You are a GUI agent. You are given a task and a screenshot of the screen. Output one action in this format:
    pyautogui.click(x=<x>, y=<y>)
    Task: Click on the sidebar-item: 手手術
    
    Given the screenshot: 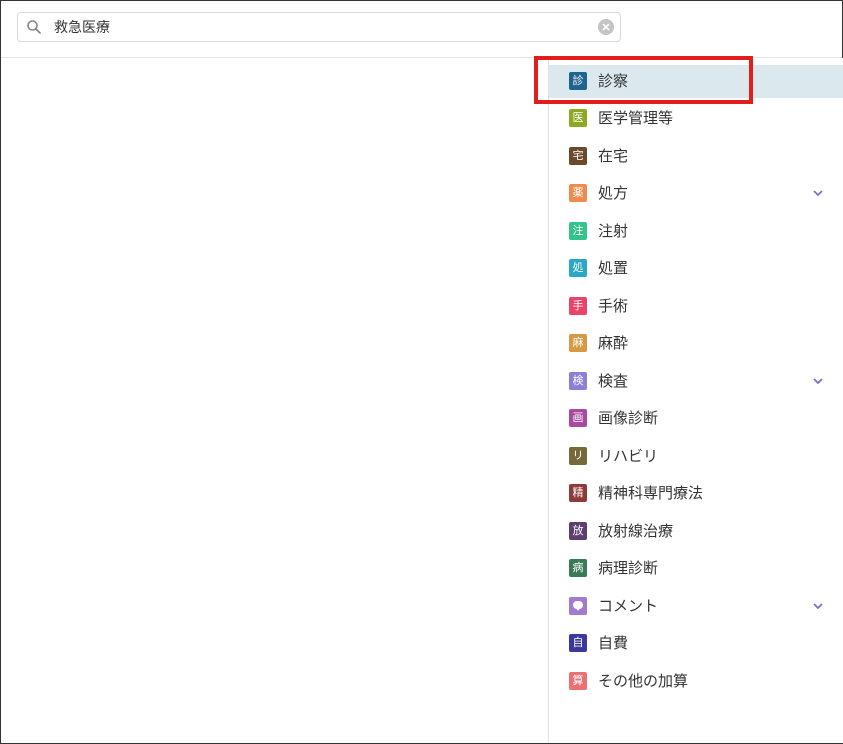 What is the action you would take?
    pyautogui.click(x=696, y=306)
    